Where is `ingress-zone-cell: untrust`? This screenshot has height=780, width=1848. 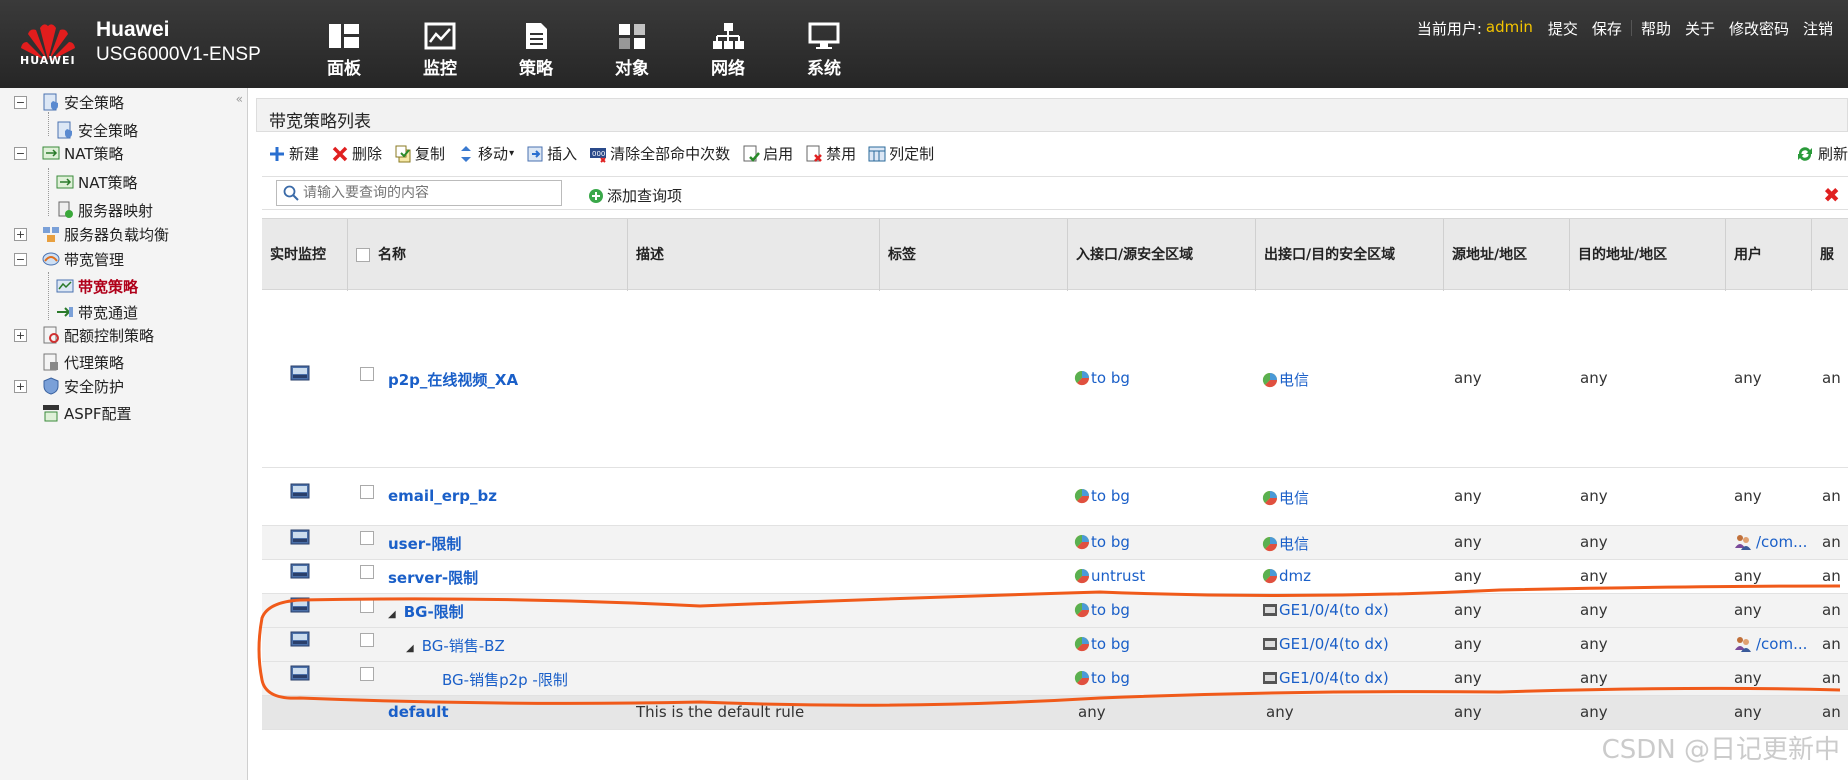 ingress-zone-cell: untrust is located at coordinates (1109, 576).